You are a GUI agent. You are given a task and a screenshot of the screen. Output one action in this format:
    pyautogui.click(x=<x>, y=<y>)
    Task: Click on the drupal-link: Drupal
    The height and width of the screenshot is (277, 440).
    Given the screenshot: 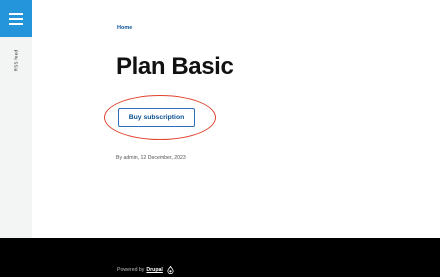 What is the action you would take?
    pyautogui.click(x=154, y=270)
    